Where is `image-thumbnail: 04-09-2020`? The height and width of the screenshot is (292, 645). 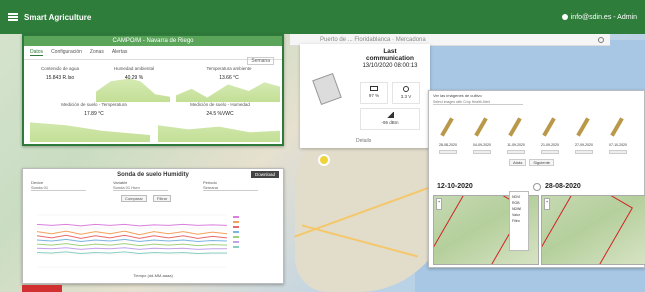
image-thumbnail: 04-09-2020 is located at coordinates (482, 134).